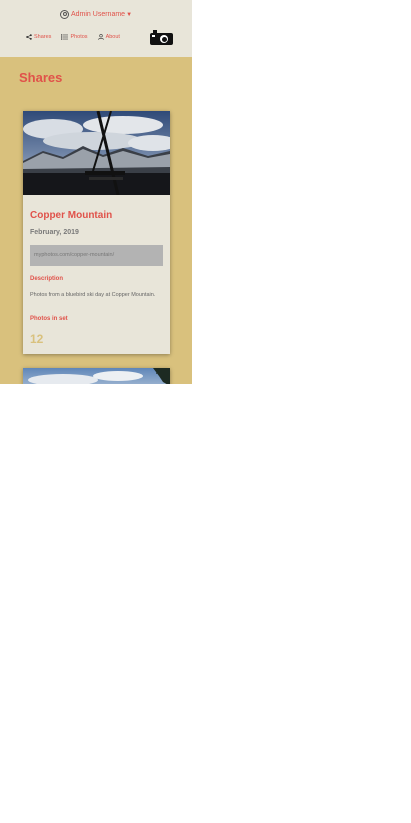 This screenshot has height=823, width=411. Describe the element at coordinates (37, 339) in the screenshot. I see `photo-count: 12` at that location.